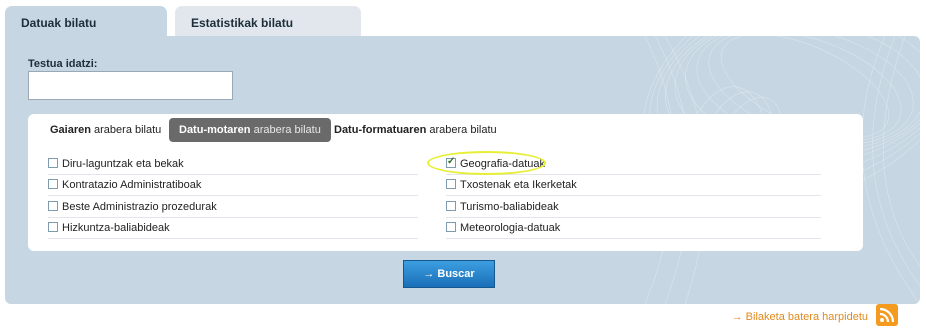 This screenshot has height=329, width=926. What do you see at coordinates (518, 185) in the screenshot?
I see `option-label: Txostenak eta Ikerketak` at bounding box center [518, 185].